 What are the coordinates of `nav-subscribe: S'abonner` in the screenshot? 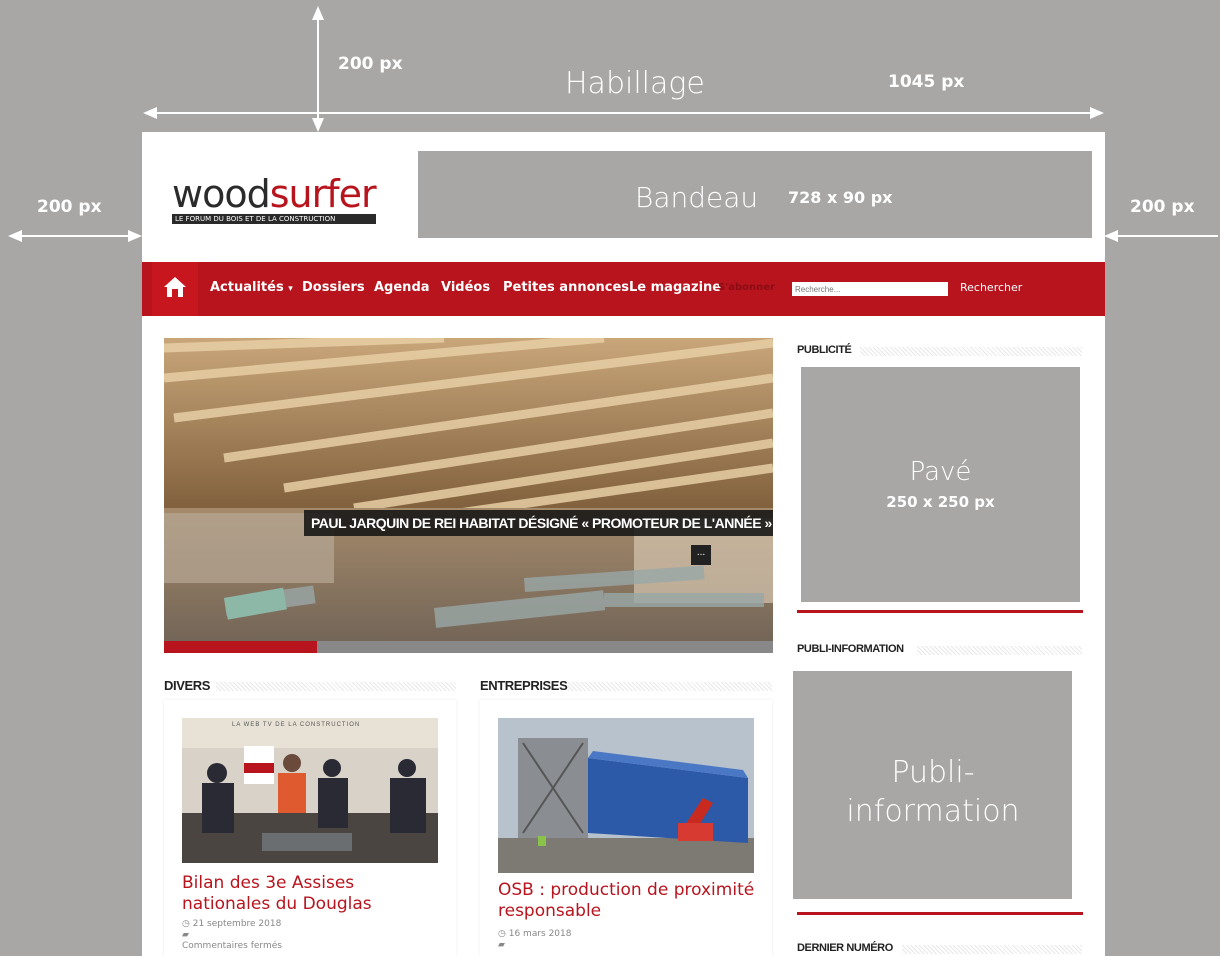 It's located at (746, 287).